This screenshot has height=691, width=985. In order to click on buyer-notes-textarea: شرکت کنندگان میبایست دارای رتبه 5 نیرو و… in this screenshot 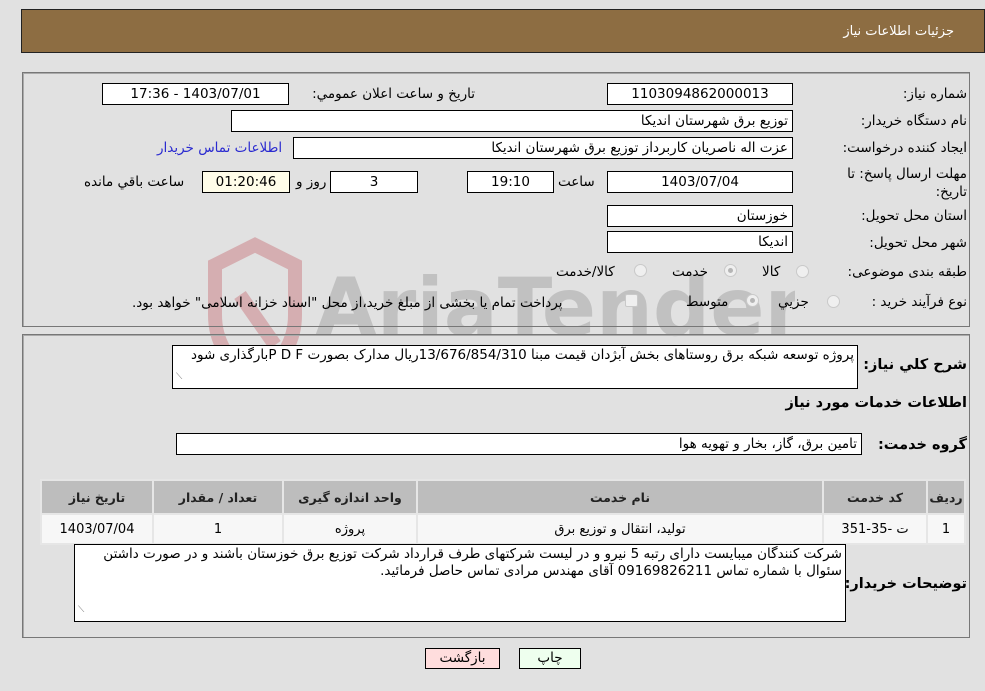, I will do `click(460, 583)`.